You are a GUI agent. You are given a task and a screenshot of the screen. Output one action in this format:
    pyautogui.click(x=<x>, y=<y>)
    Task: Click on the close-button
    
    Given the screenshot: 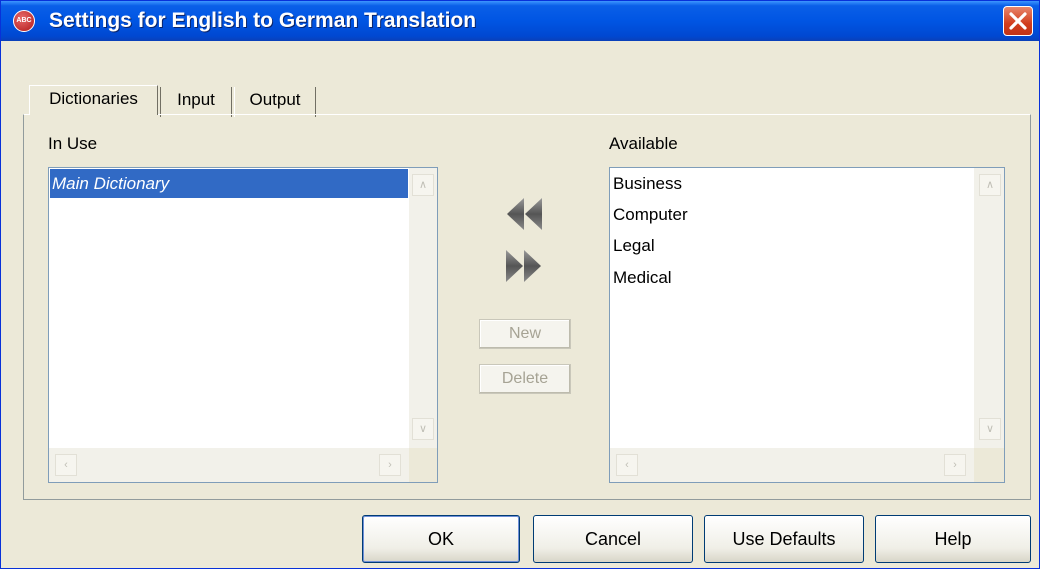 What is the action you would take?
    pyautogui.click(x=1018, y=21)
    